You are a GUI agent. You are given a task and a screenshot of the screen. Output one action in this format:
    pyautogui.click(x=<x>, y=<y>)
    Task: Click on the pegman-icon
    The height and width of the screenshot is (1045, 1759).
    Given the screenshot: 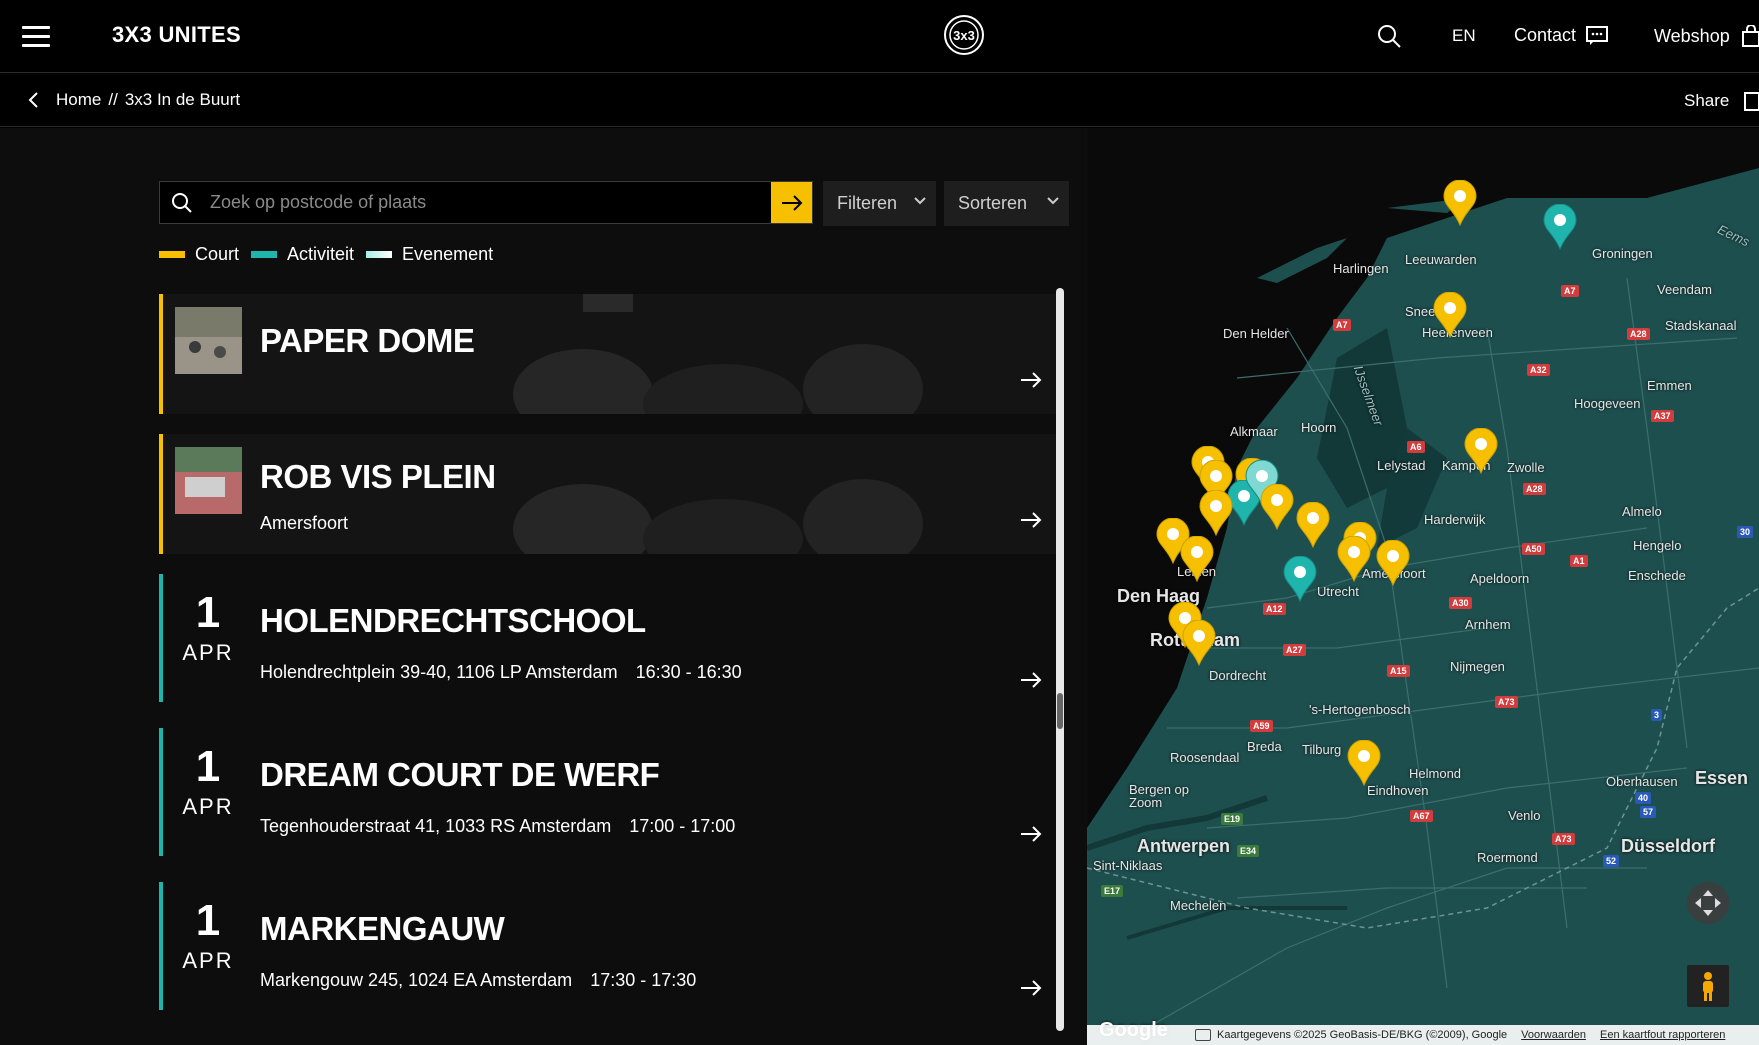 What is the action you would take?
    pyautogui.click(x=1708, y=986)
    